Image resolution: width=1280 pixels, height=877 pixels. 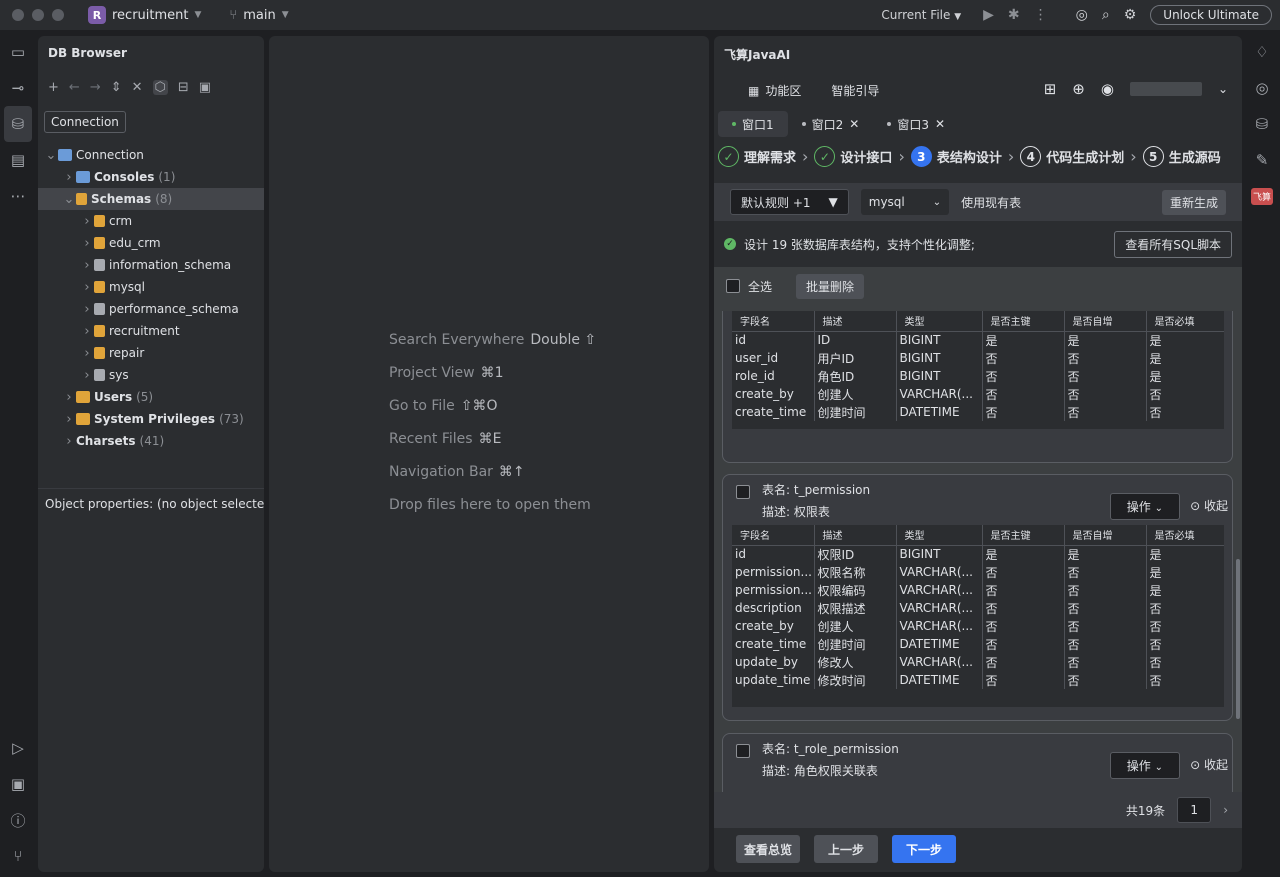 What do you see at coordinates (18, 748) in the screenshot?
I see `services-icon: ▷` at bounding box center [18, 748].